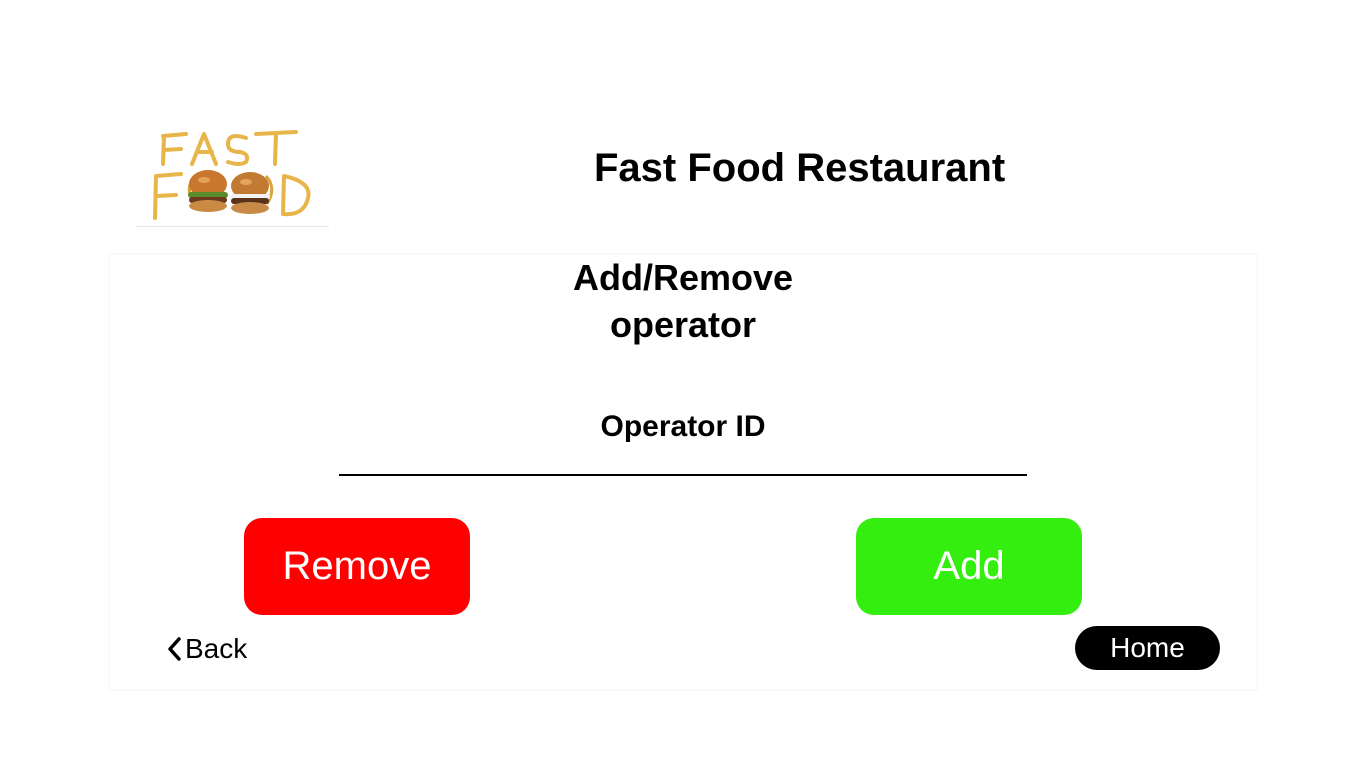  Describe the element at coordinates (800, 168) in the screenshot. I see `app-title: Fast Food Restaurant` at that location.